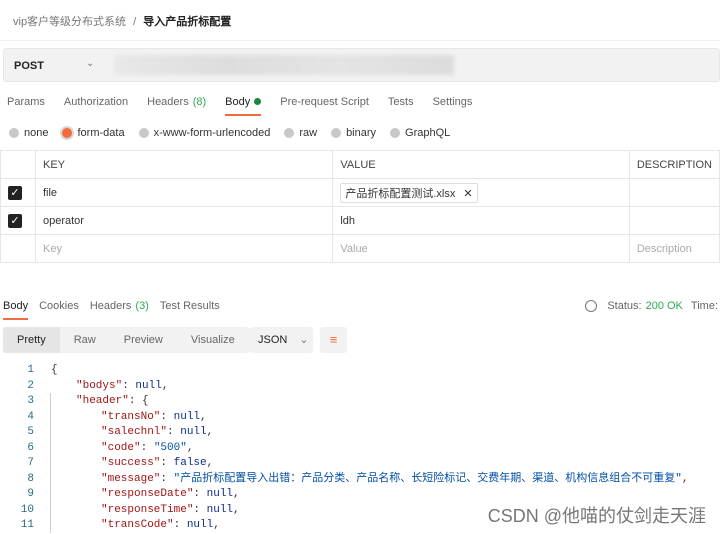  Describe the element at coordinates (30, 447) in the screenshot. I see `line-number: 6` at that location.